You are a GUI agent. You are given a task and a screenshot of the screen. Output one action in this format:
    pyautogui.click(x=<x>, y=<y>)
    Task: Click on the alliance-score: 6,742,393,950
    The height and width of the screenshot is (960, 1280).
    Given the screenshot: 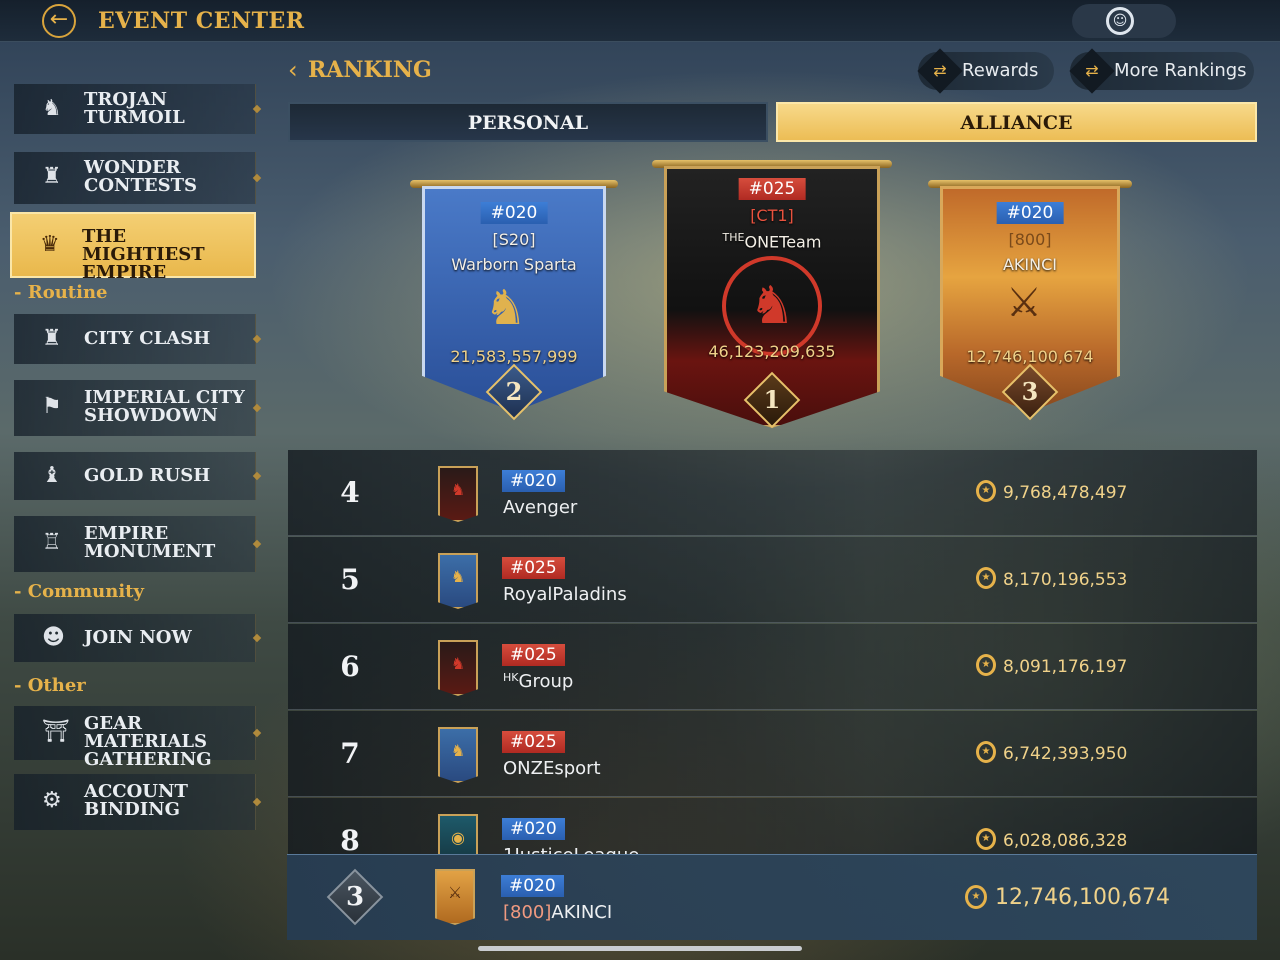 What is the action you would take?
    pyautogui.click(x=1065, y=754)
    